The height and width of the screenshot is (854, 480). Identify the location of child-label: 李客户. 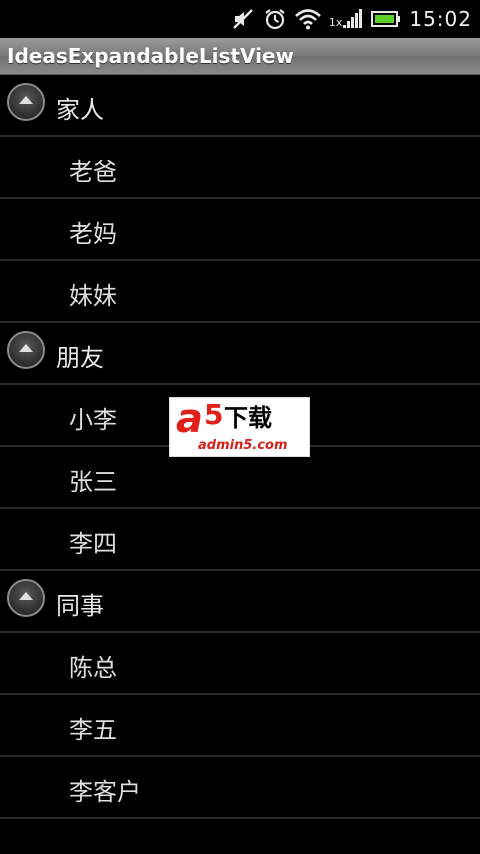
(105, 792).